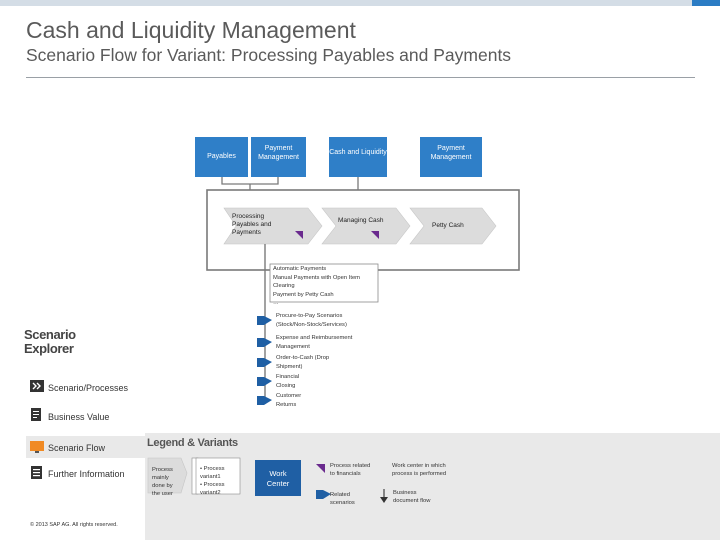  I want to click on legend-financial-text: Process related to financials, so click(350, 470).